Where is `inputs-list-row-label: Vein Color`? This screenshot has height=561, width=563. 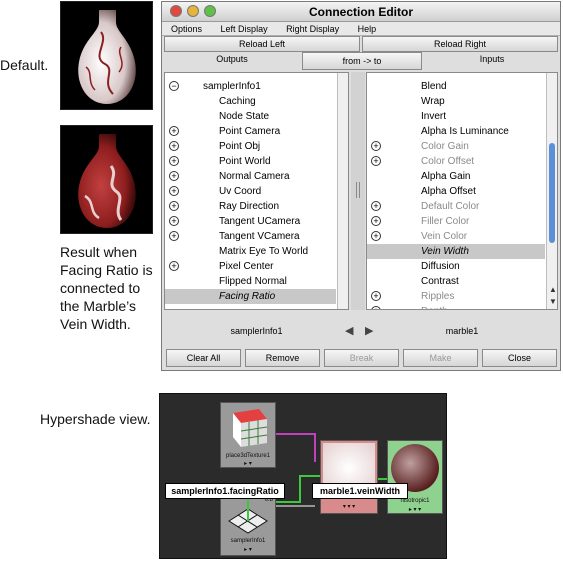 inputs-list-row-label: Vein Color is located at coordinates (444, 236).